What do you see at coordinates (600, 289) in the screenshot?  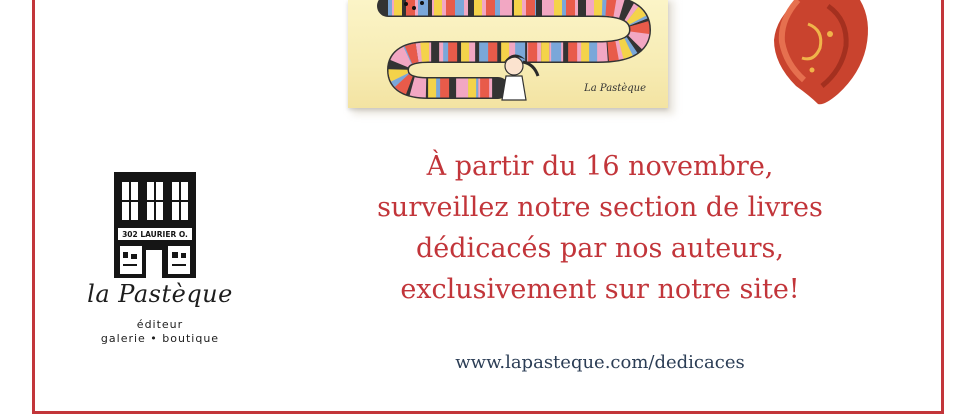 I see `announcement-line: exclusivement sur notre site!` at bounding box center [600, 289].